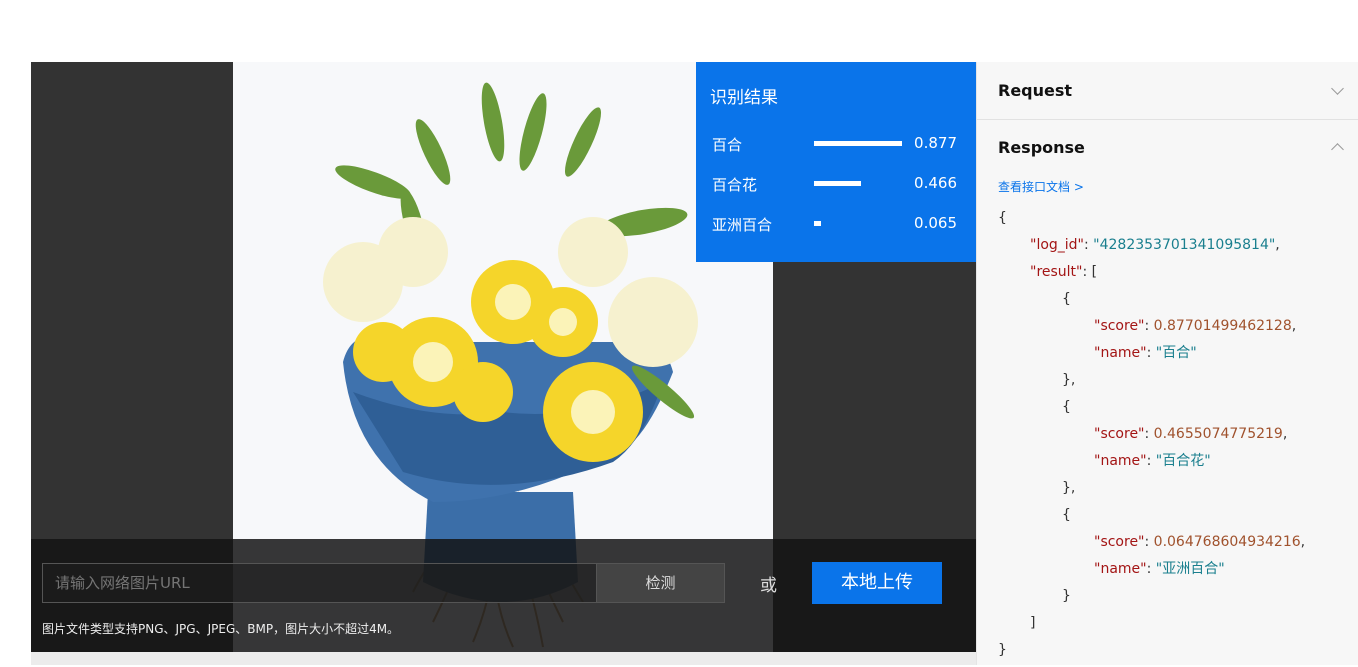 This screenshot has height=667, width=1358. Describe the element at coordinates (1035, 90) in the screenshot. I see `request-title: Request` at that location.